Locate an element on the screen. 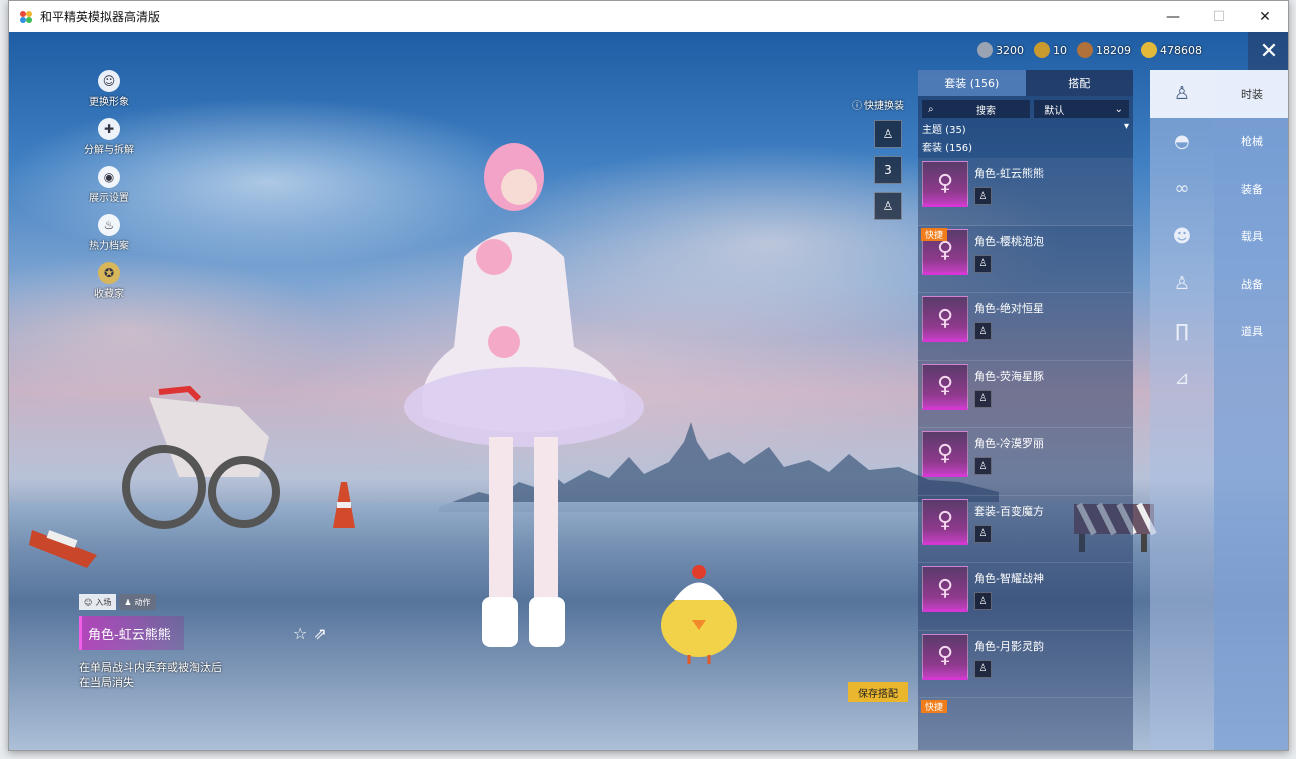  item-name: 角色-月影灵韵 is located at coordinates (1009, 646).